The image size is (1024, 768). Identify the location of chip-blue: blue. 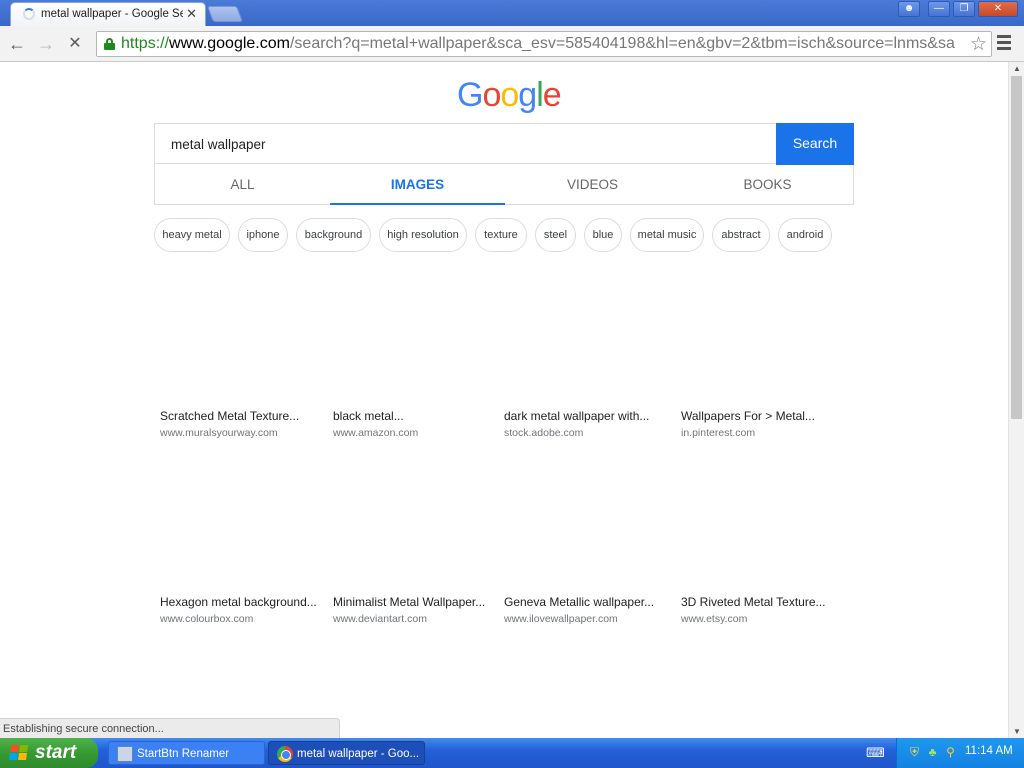
(603, 235).